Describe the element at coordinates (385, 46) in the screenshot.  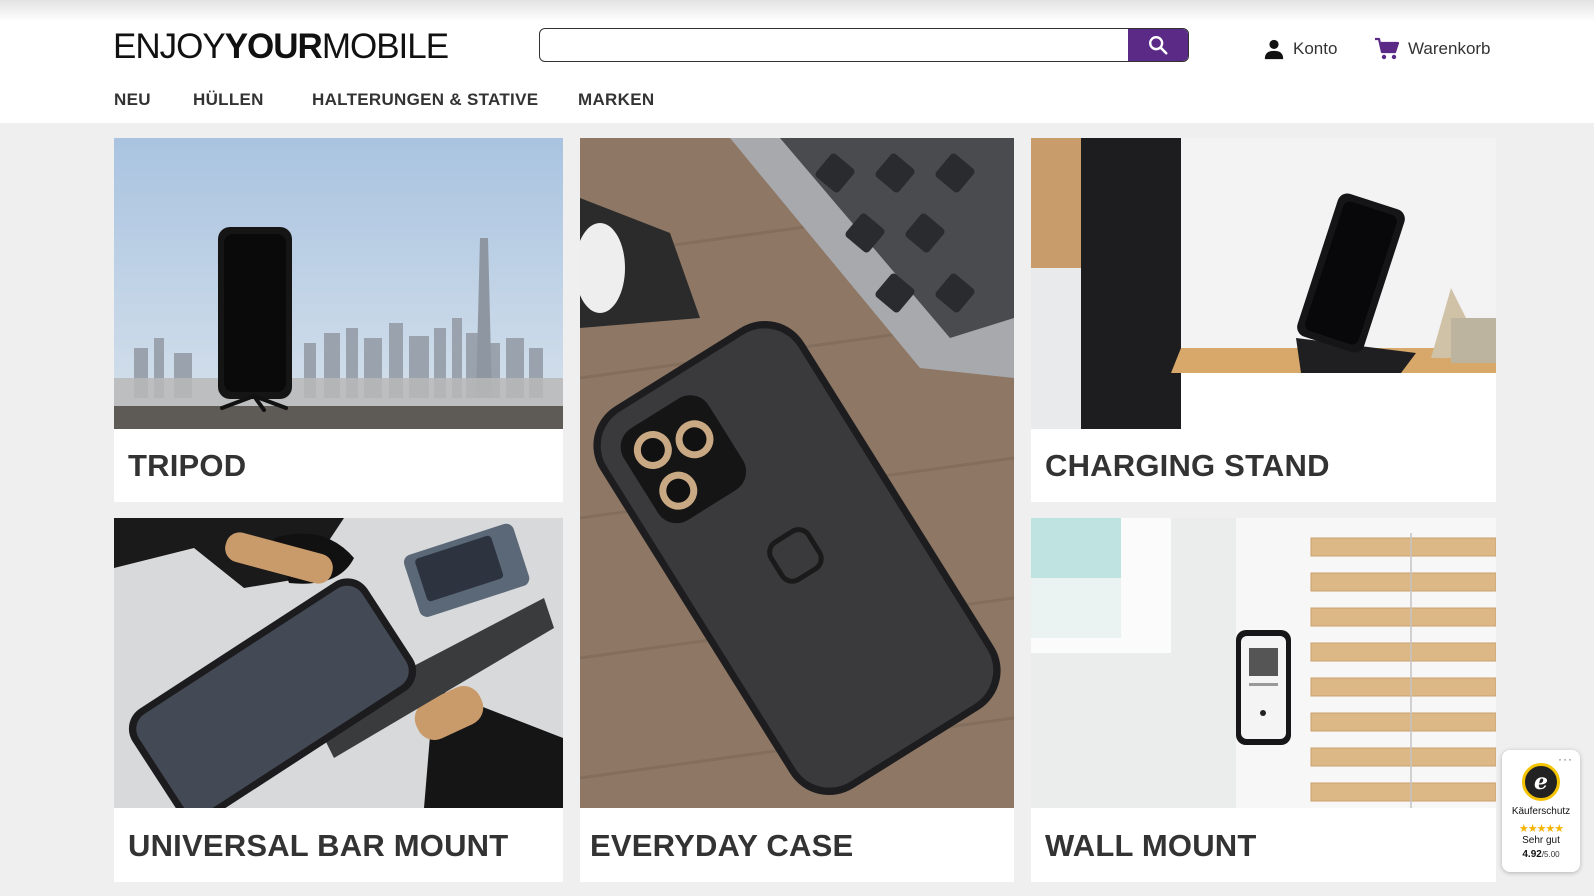
I see `logo-part-mobile: MOBILE` at that location.